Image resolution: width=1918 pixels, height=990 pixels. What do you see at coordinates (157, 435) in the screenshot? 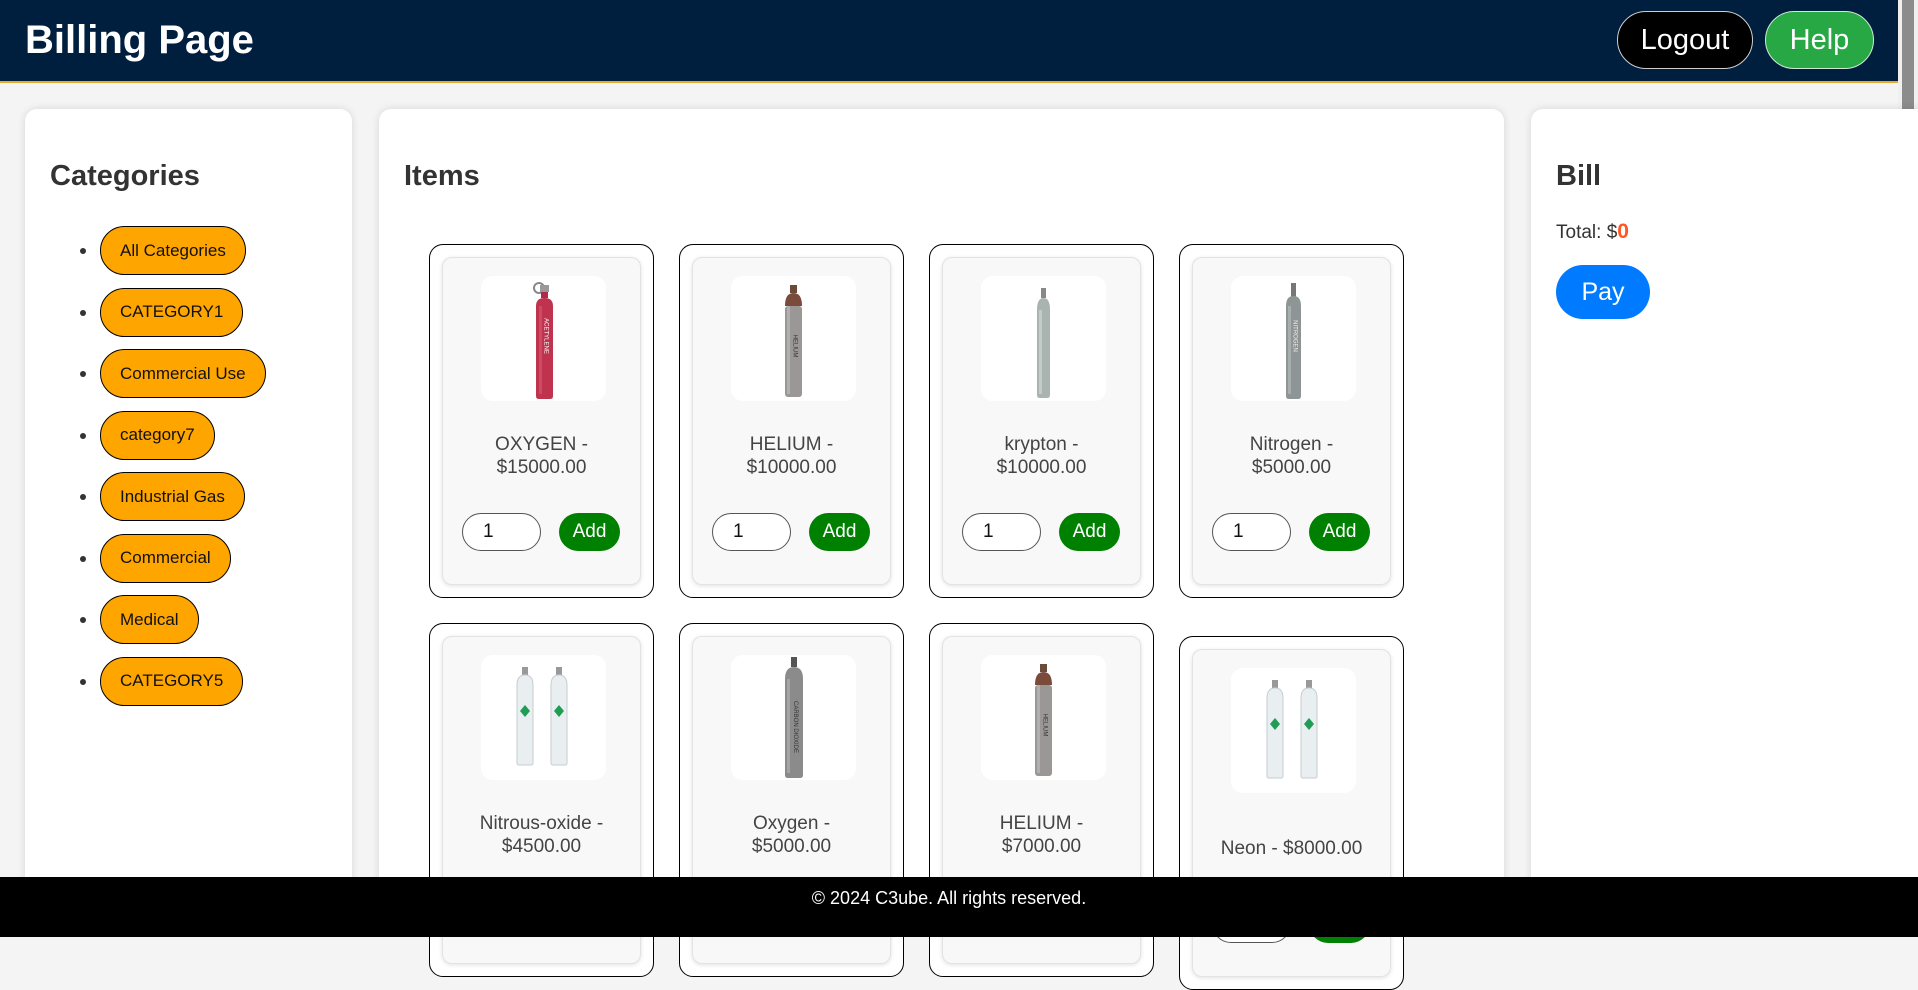
I see `category-7-button: category7` at bounding box center [157, 435].